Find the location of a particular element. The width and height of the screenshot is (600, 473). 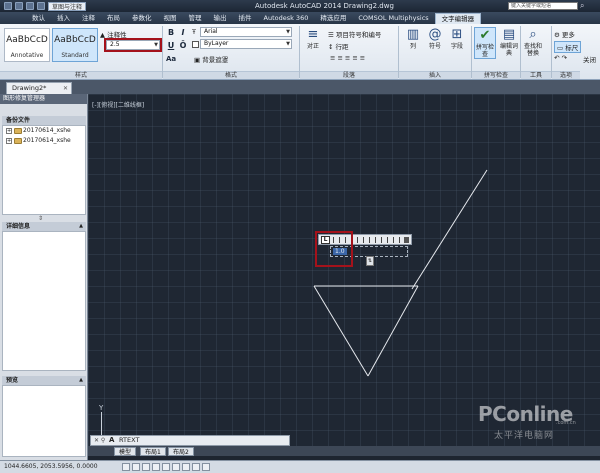

watermark-logo: PConline .com.cn 太平洋电脑网 is located at coordinates (533, 423).